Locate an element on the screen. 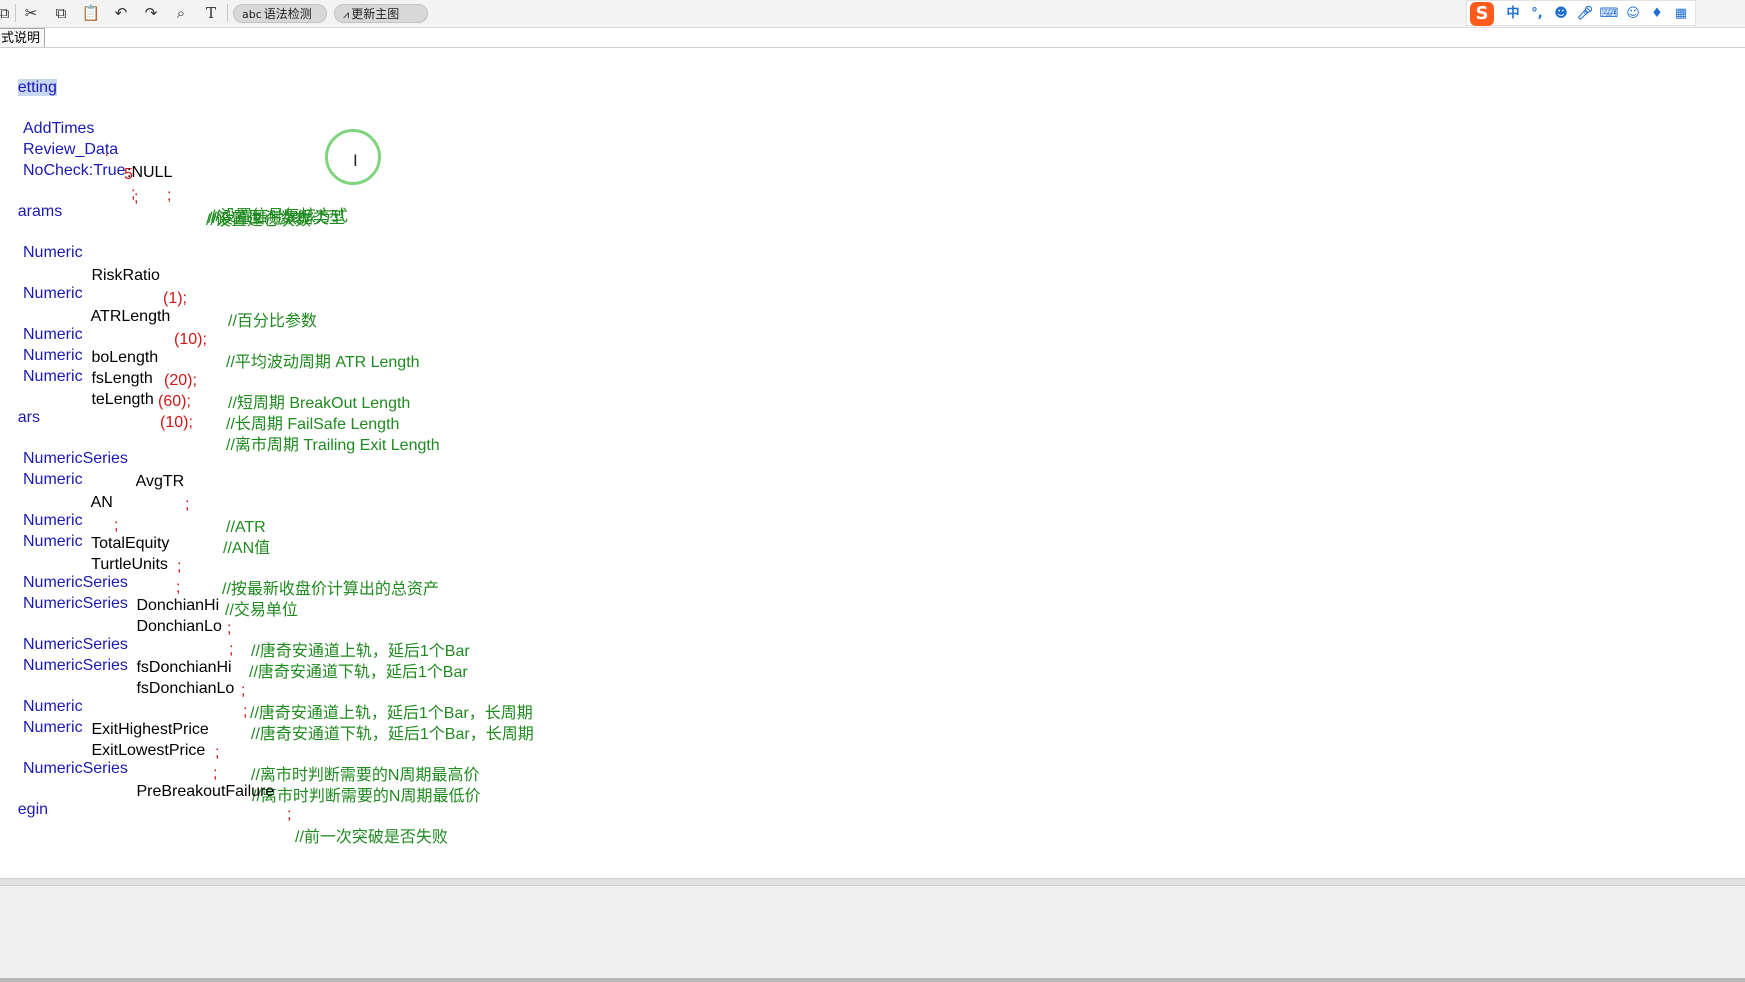 The width and height of the screenshot is (1745, 982). comment: //按最新收盘价计算出的总资产 is located at coordinates (330, 589).